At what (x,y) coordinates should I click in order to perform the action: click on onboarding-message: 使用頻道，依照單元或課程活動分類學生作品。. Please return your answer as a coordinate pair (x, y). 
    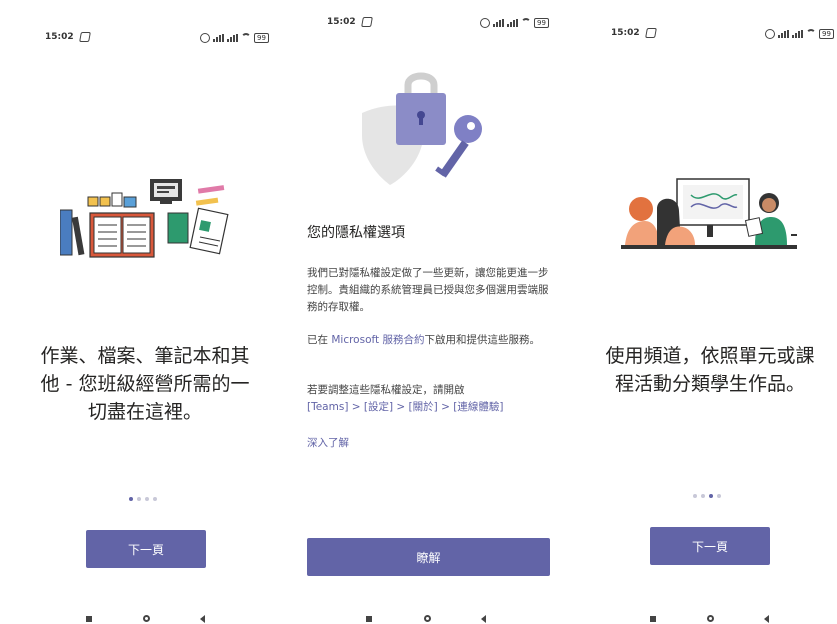
    Looking at the image, I should click on (710, 370).